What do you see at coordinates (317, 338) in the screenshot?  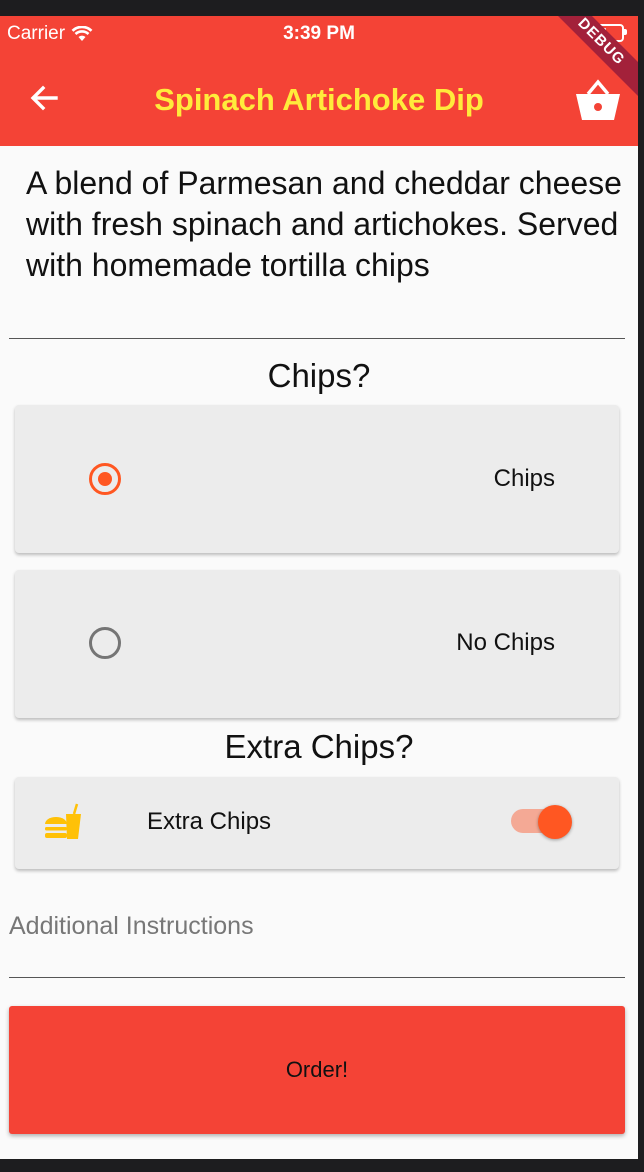 I see `description-divider` at bounding box center [317, 338].